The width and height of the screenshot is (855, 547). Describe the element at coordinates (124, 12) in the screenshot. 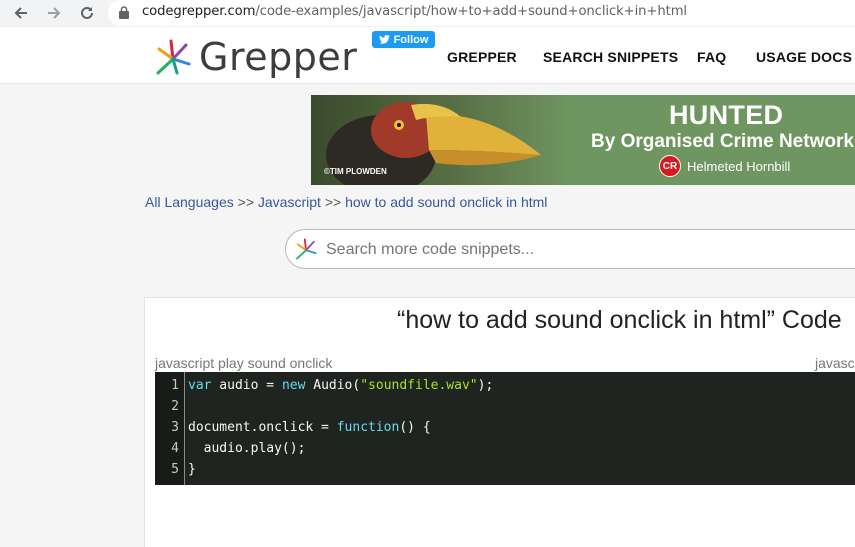

I see `lock-icon` at that location.